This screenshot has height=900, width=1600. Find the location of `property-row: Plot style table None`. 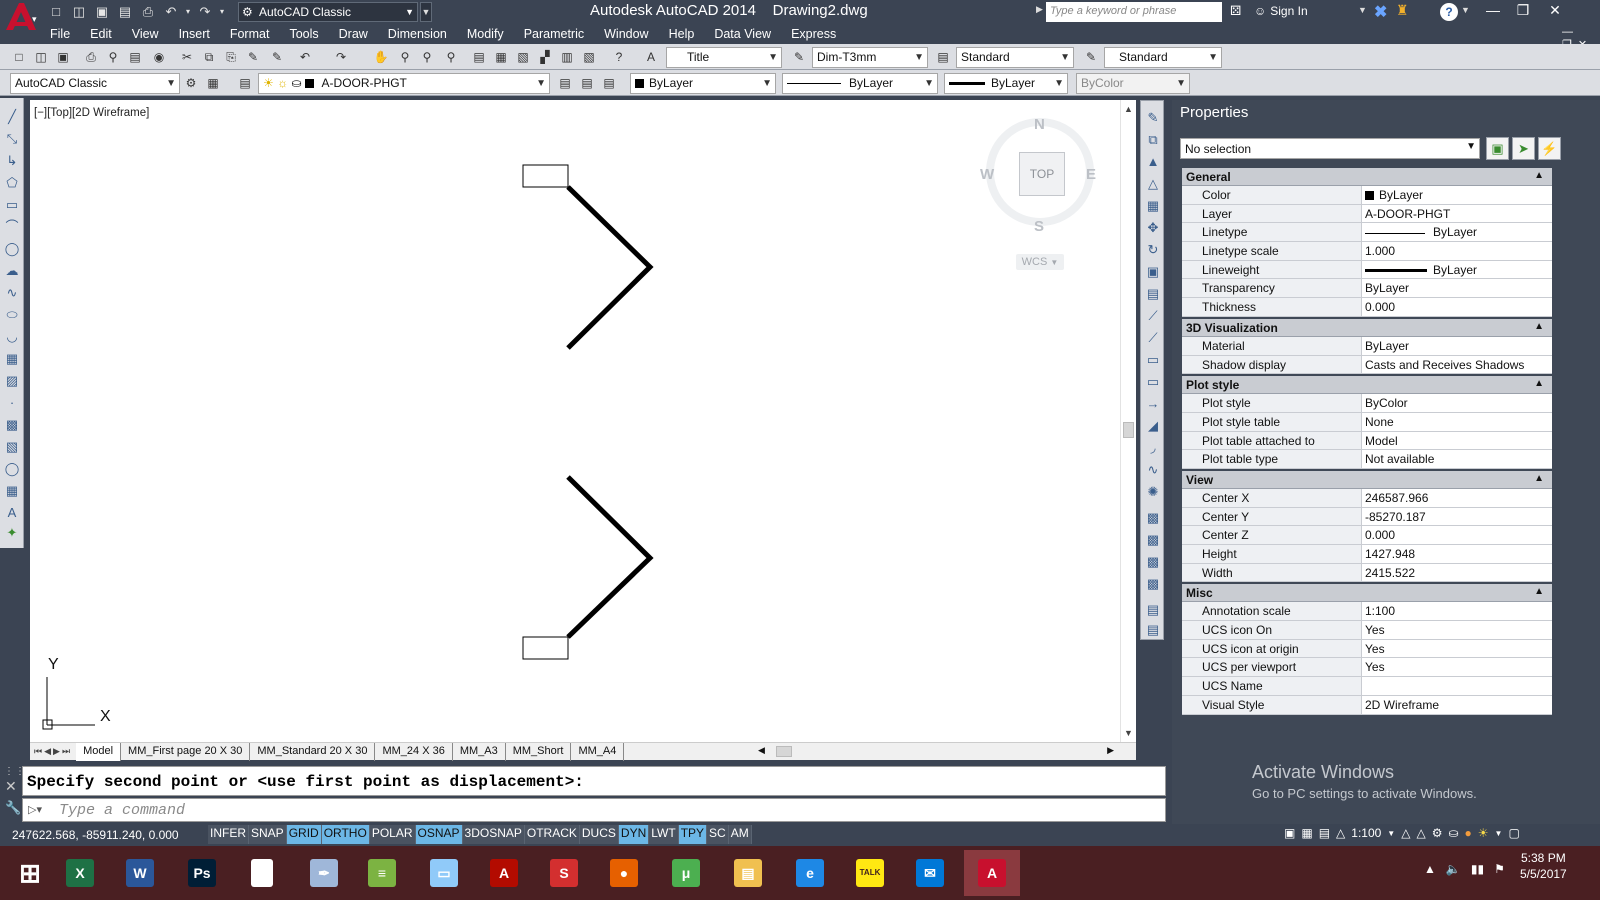

property-row: Plot style table None is located at coordinates (1367, 422).